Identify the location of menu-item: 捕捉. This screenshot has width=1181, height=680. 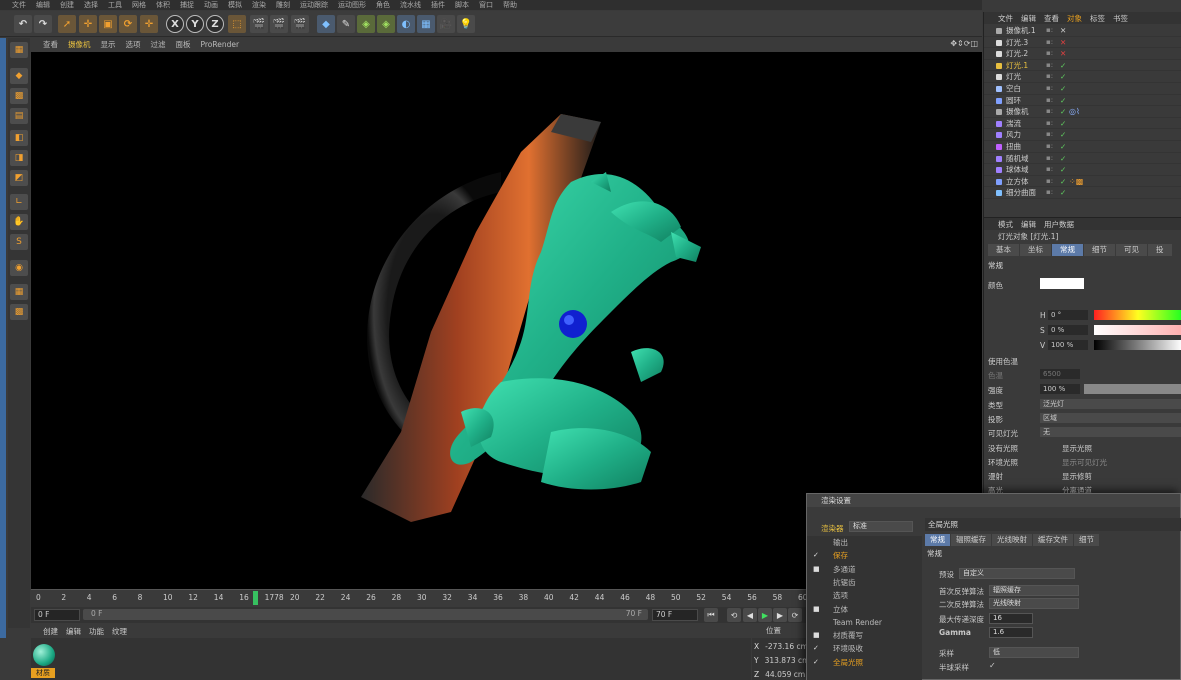
(187, 5).